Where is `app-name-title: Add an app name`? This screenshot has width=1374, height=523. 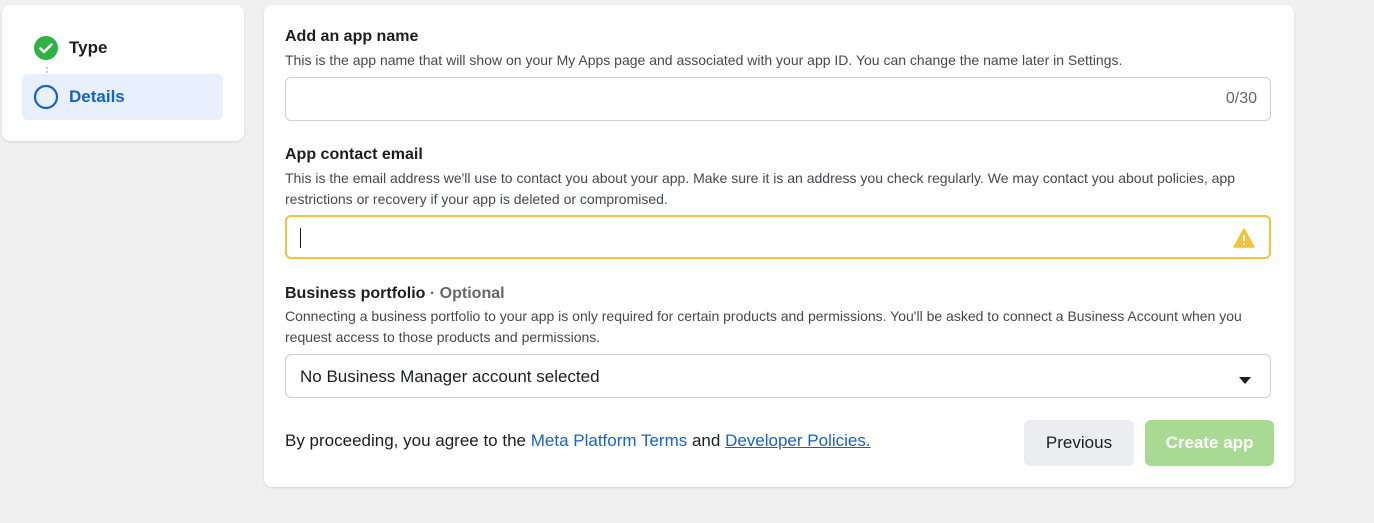 app-name-title: Add an app name is located at coordinates (352, 36).